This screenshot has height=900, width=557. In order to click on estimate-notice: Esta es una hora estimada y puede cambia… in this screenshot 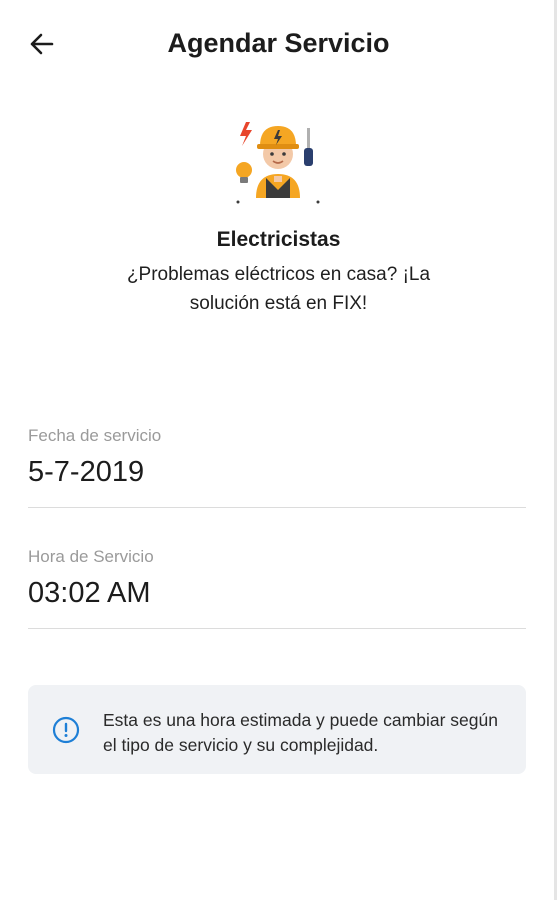, I will do `click(277, 729)`.